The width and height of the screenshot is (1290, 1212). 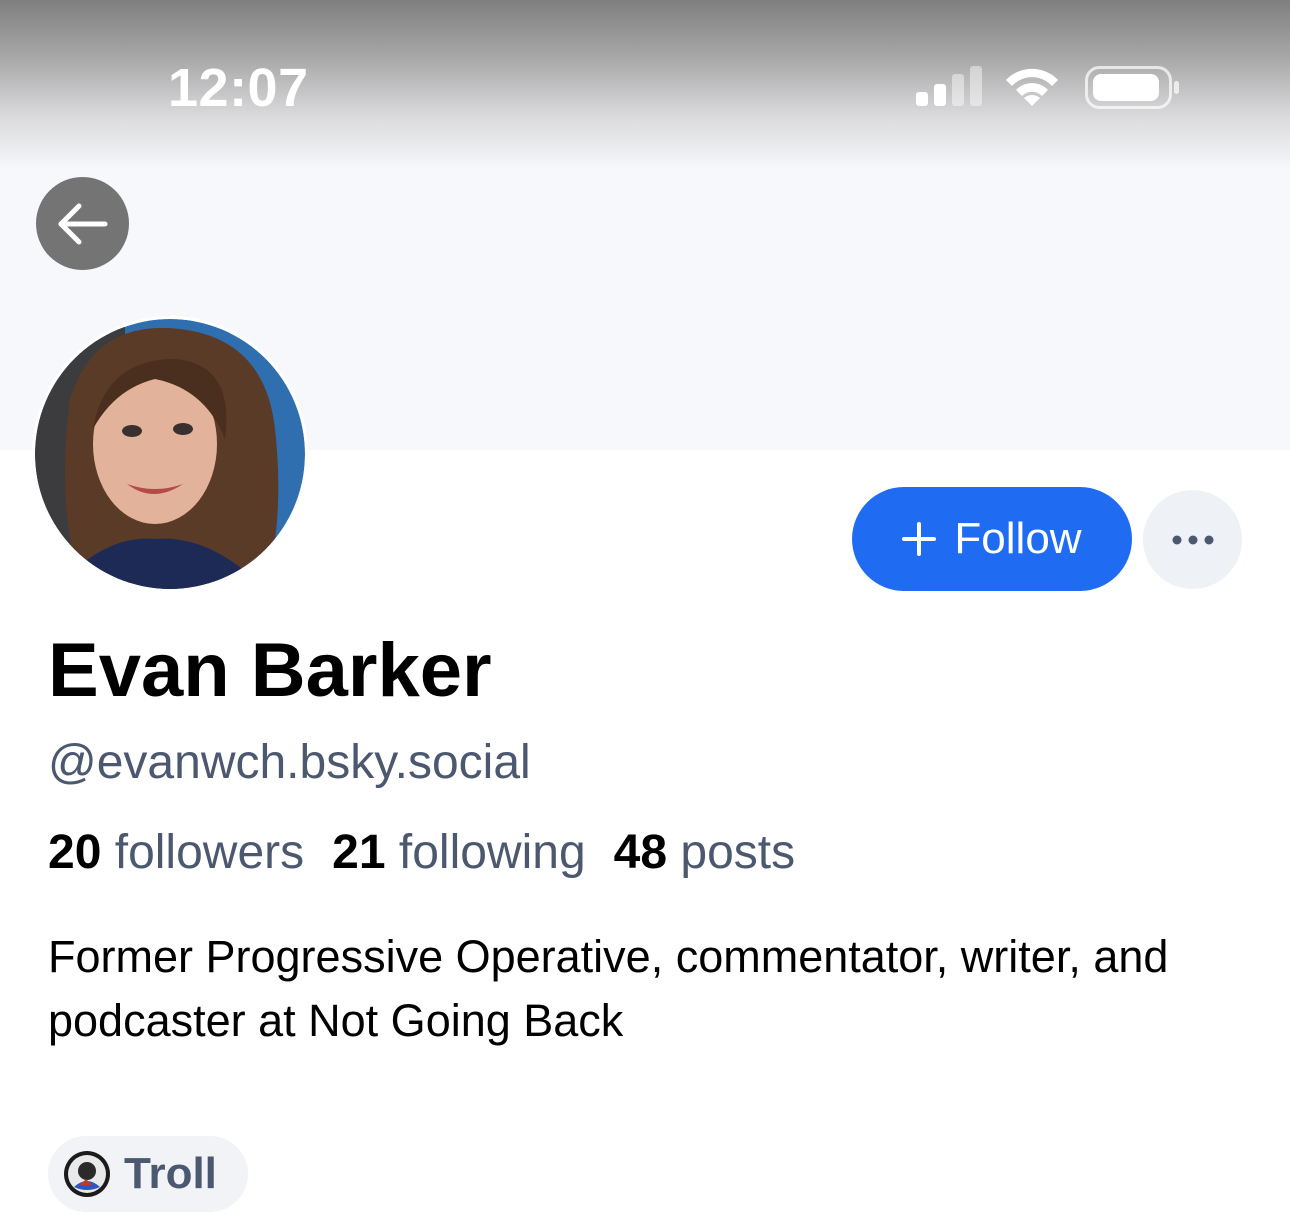 I want to click on profile-photo, so click(x=170, y=454).